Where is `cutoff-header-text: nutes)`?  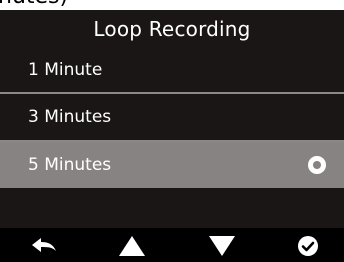
cutoff-header-text: nutes) is located at coordinates (34, 4).